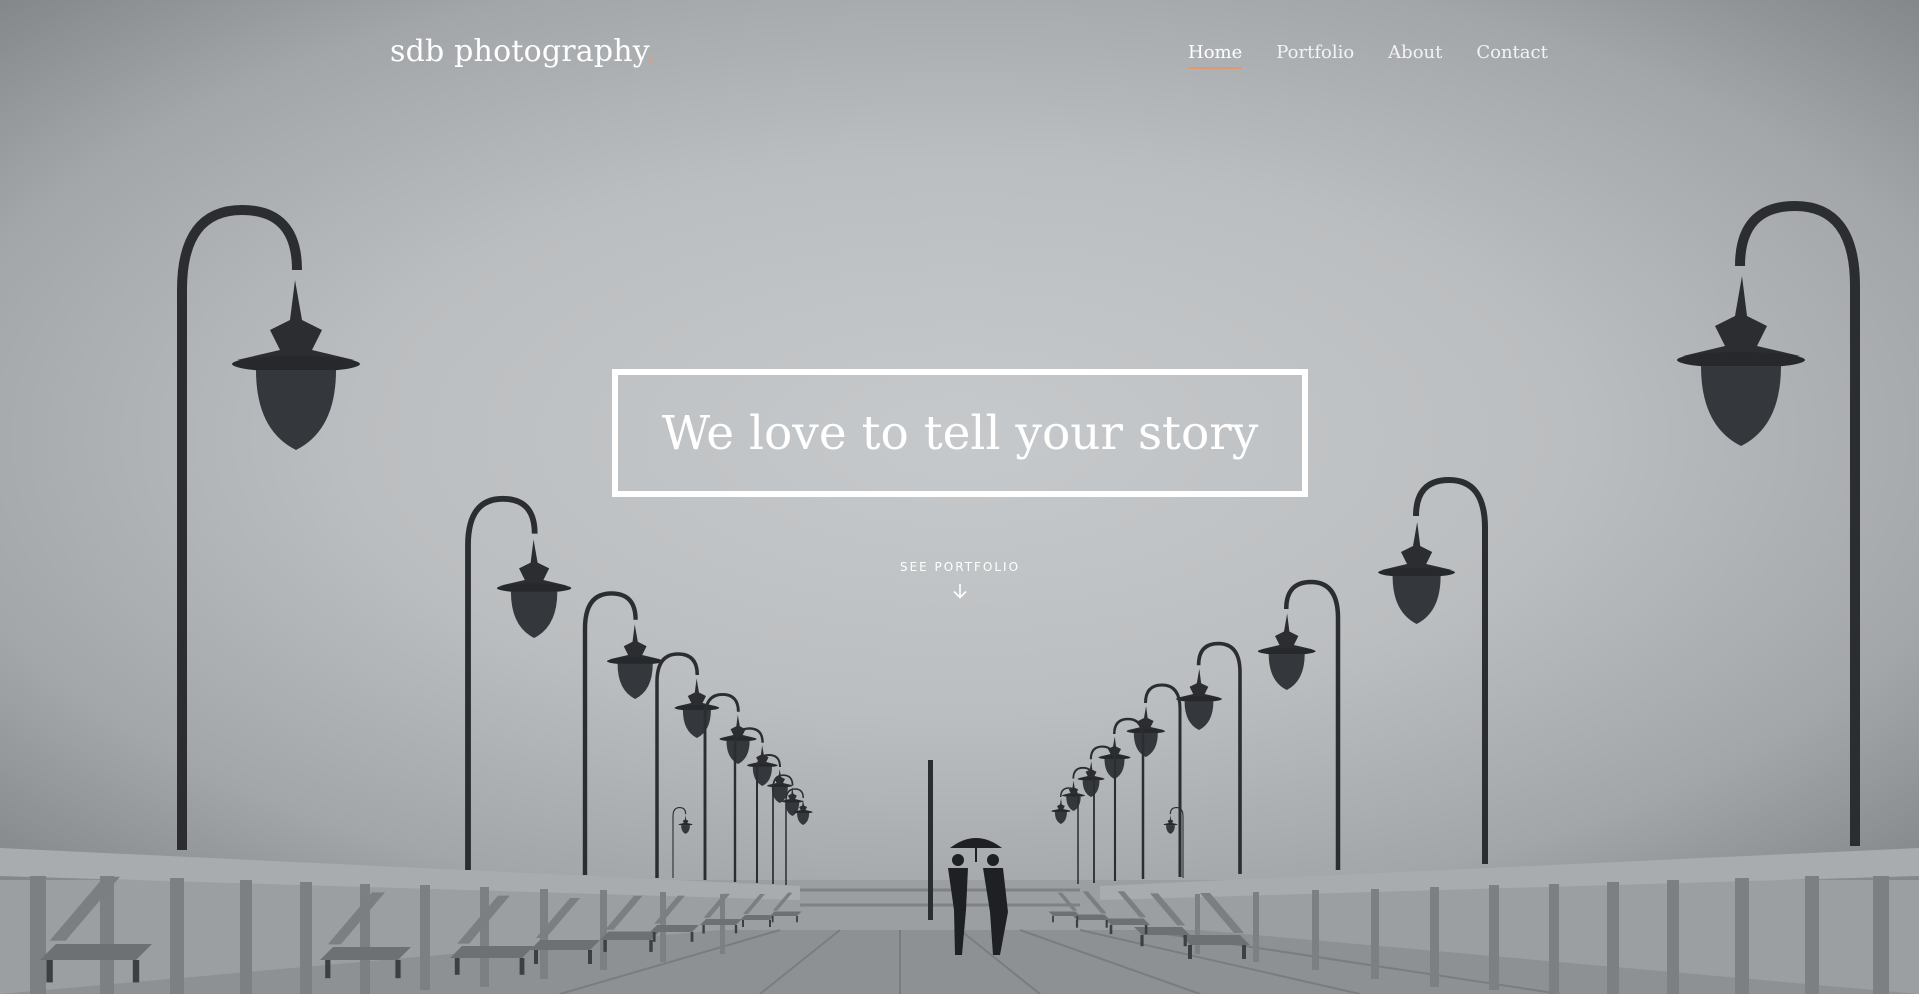  What do you see at coordinates (960, 580) in the screenshot?
I see `see-portfolio-link: SEE PORTFOLIO` at bounding box center [960, 580].